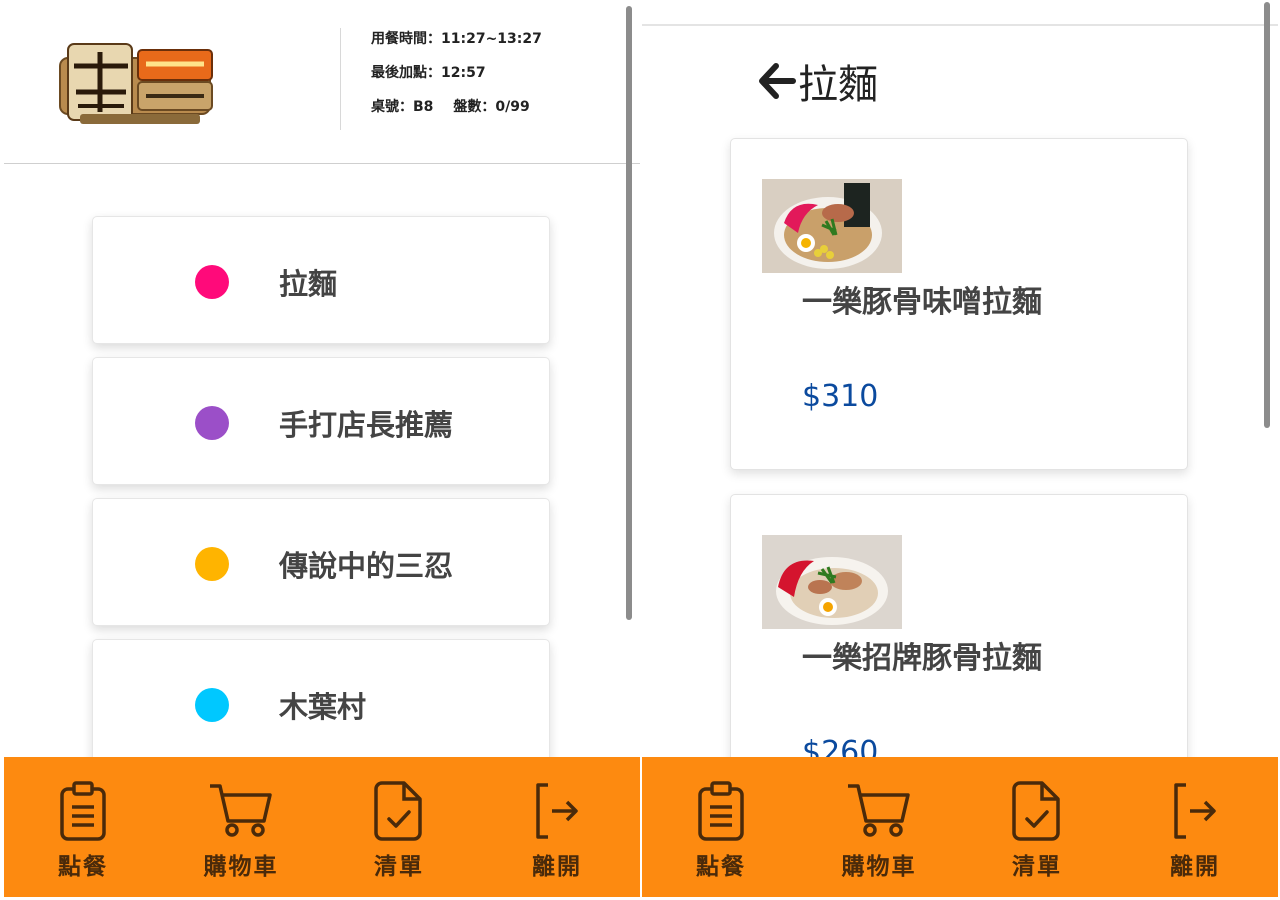 The image size is (1280, 900). What do you see at coordinates (922, 658) in the screenshot?
I see `menu-item-name: 一樂招牌豚骨拉麵` at bounding box center [922, 658].